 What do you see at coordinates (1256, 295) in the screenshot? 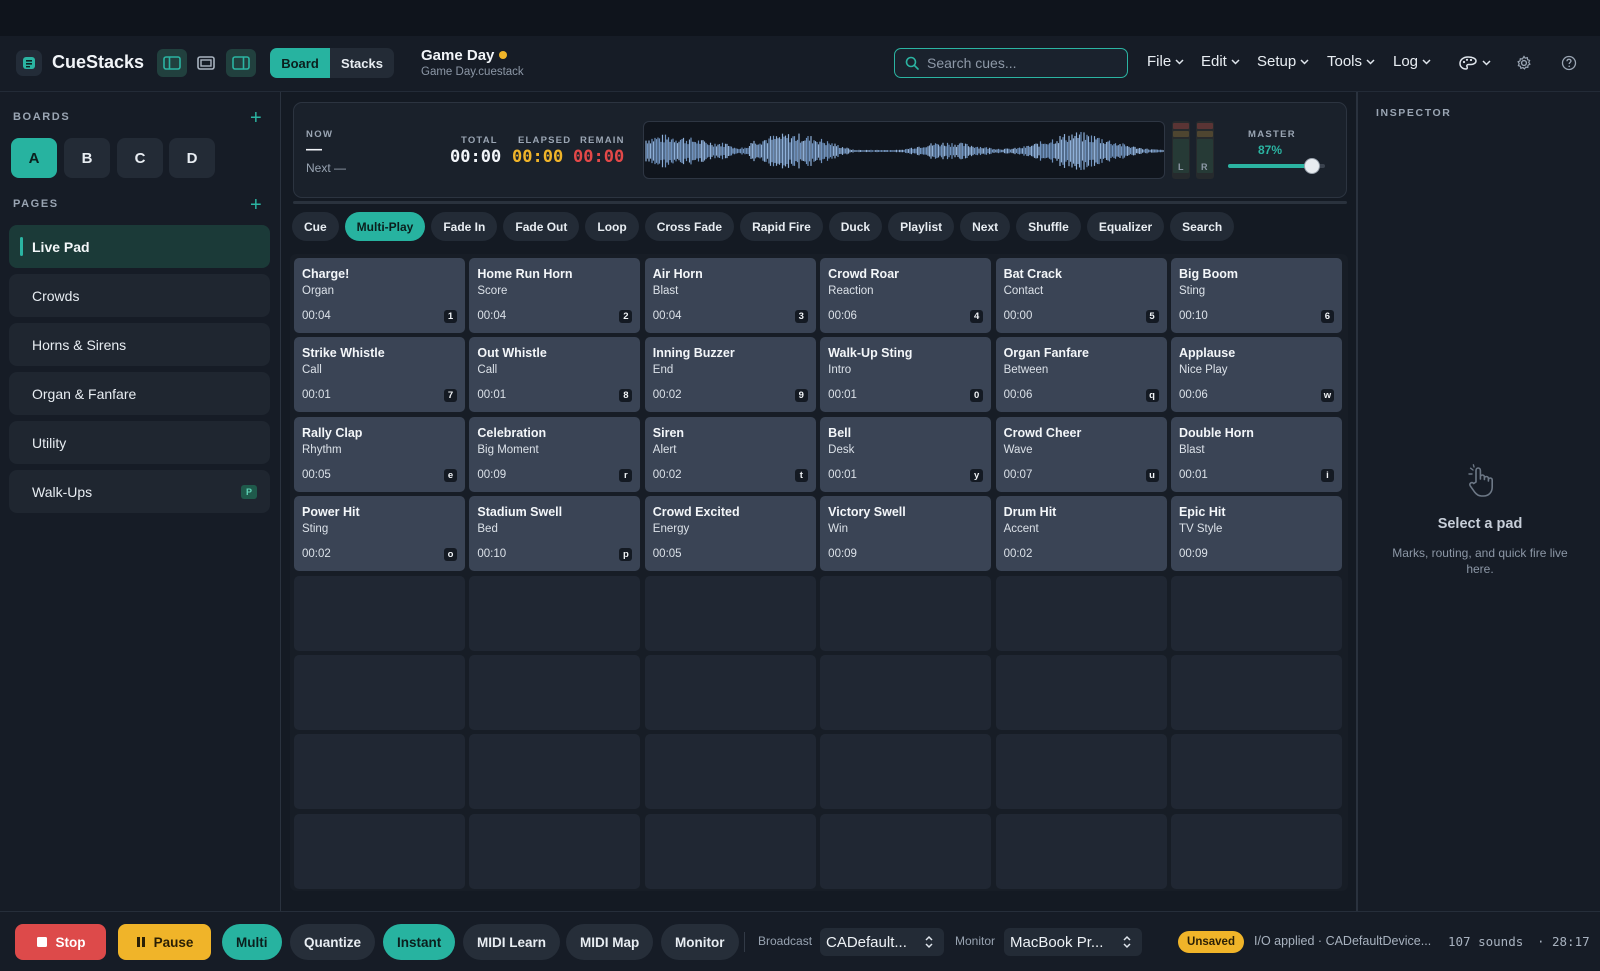
I see `pad: Big Boom Sting 00:10 6` at bounding box center [1256, 295].